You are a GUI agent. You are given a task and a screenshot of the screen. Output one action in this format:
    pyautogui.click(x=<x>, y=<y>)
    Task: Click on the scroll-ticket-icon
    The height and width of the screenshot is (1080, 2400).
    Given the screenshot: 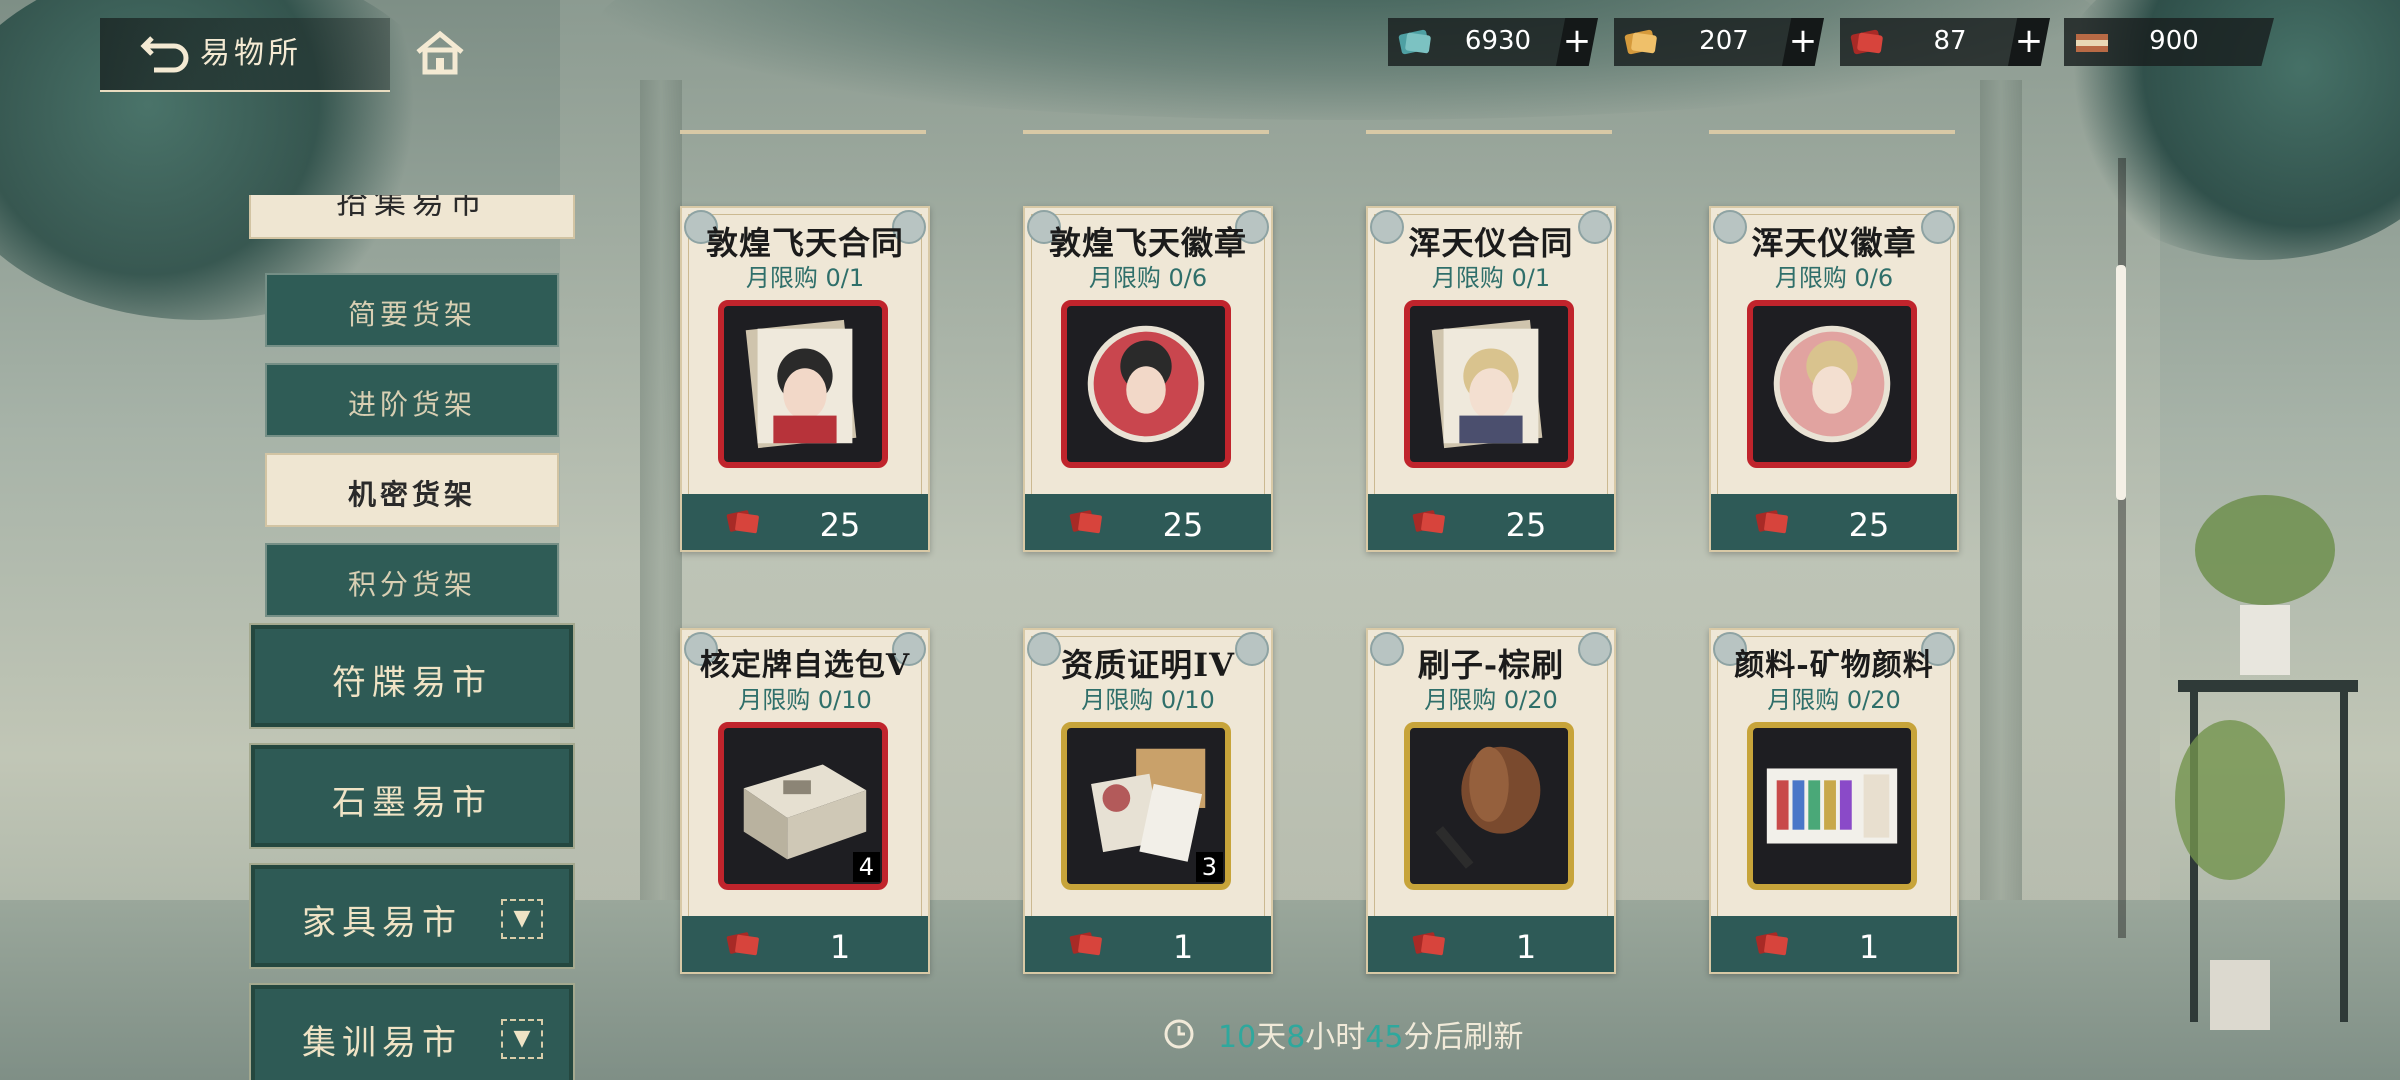 What is the action you would take?
    pyautogui.click(x=2092, y=43)
    